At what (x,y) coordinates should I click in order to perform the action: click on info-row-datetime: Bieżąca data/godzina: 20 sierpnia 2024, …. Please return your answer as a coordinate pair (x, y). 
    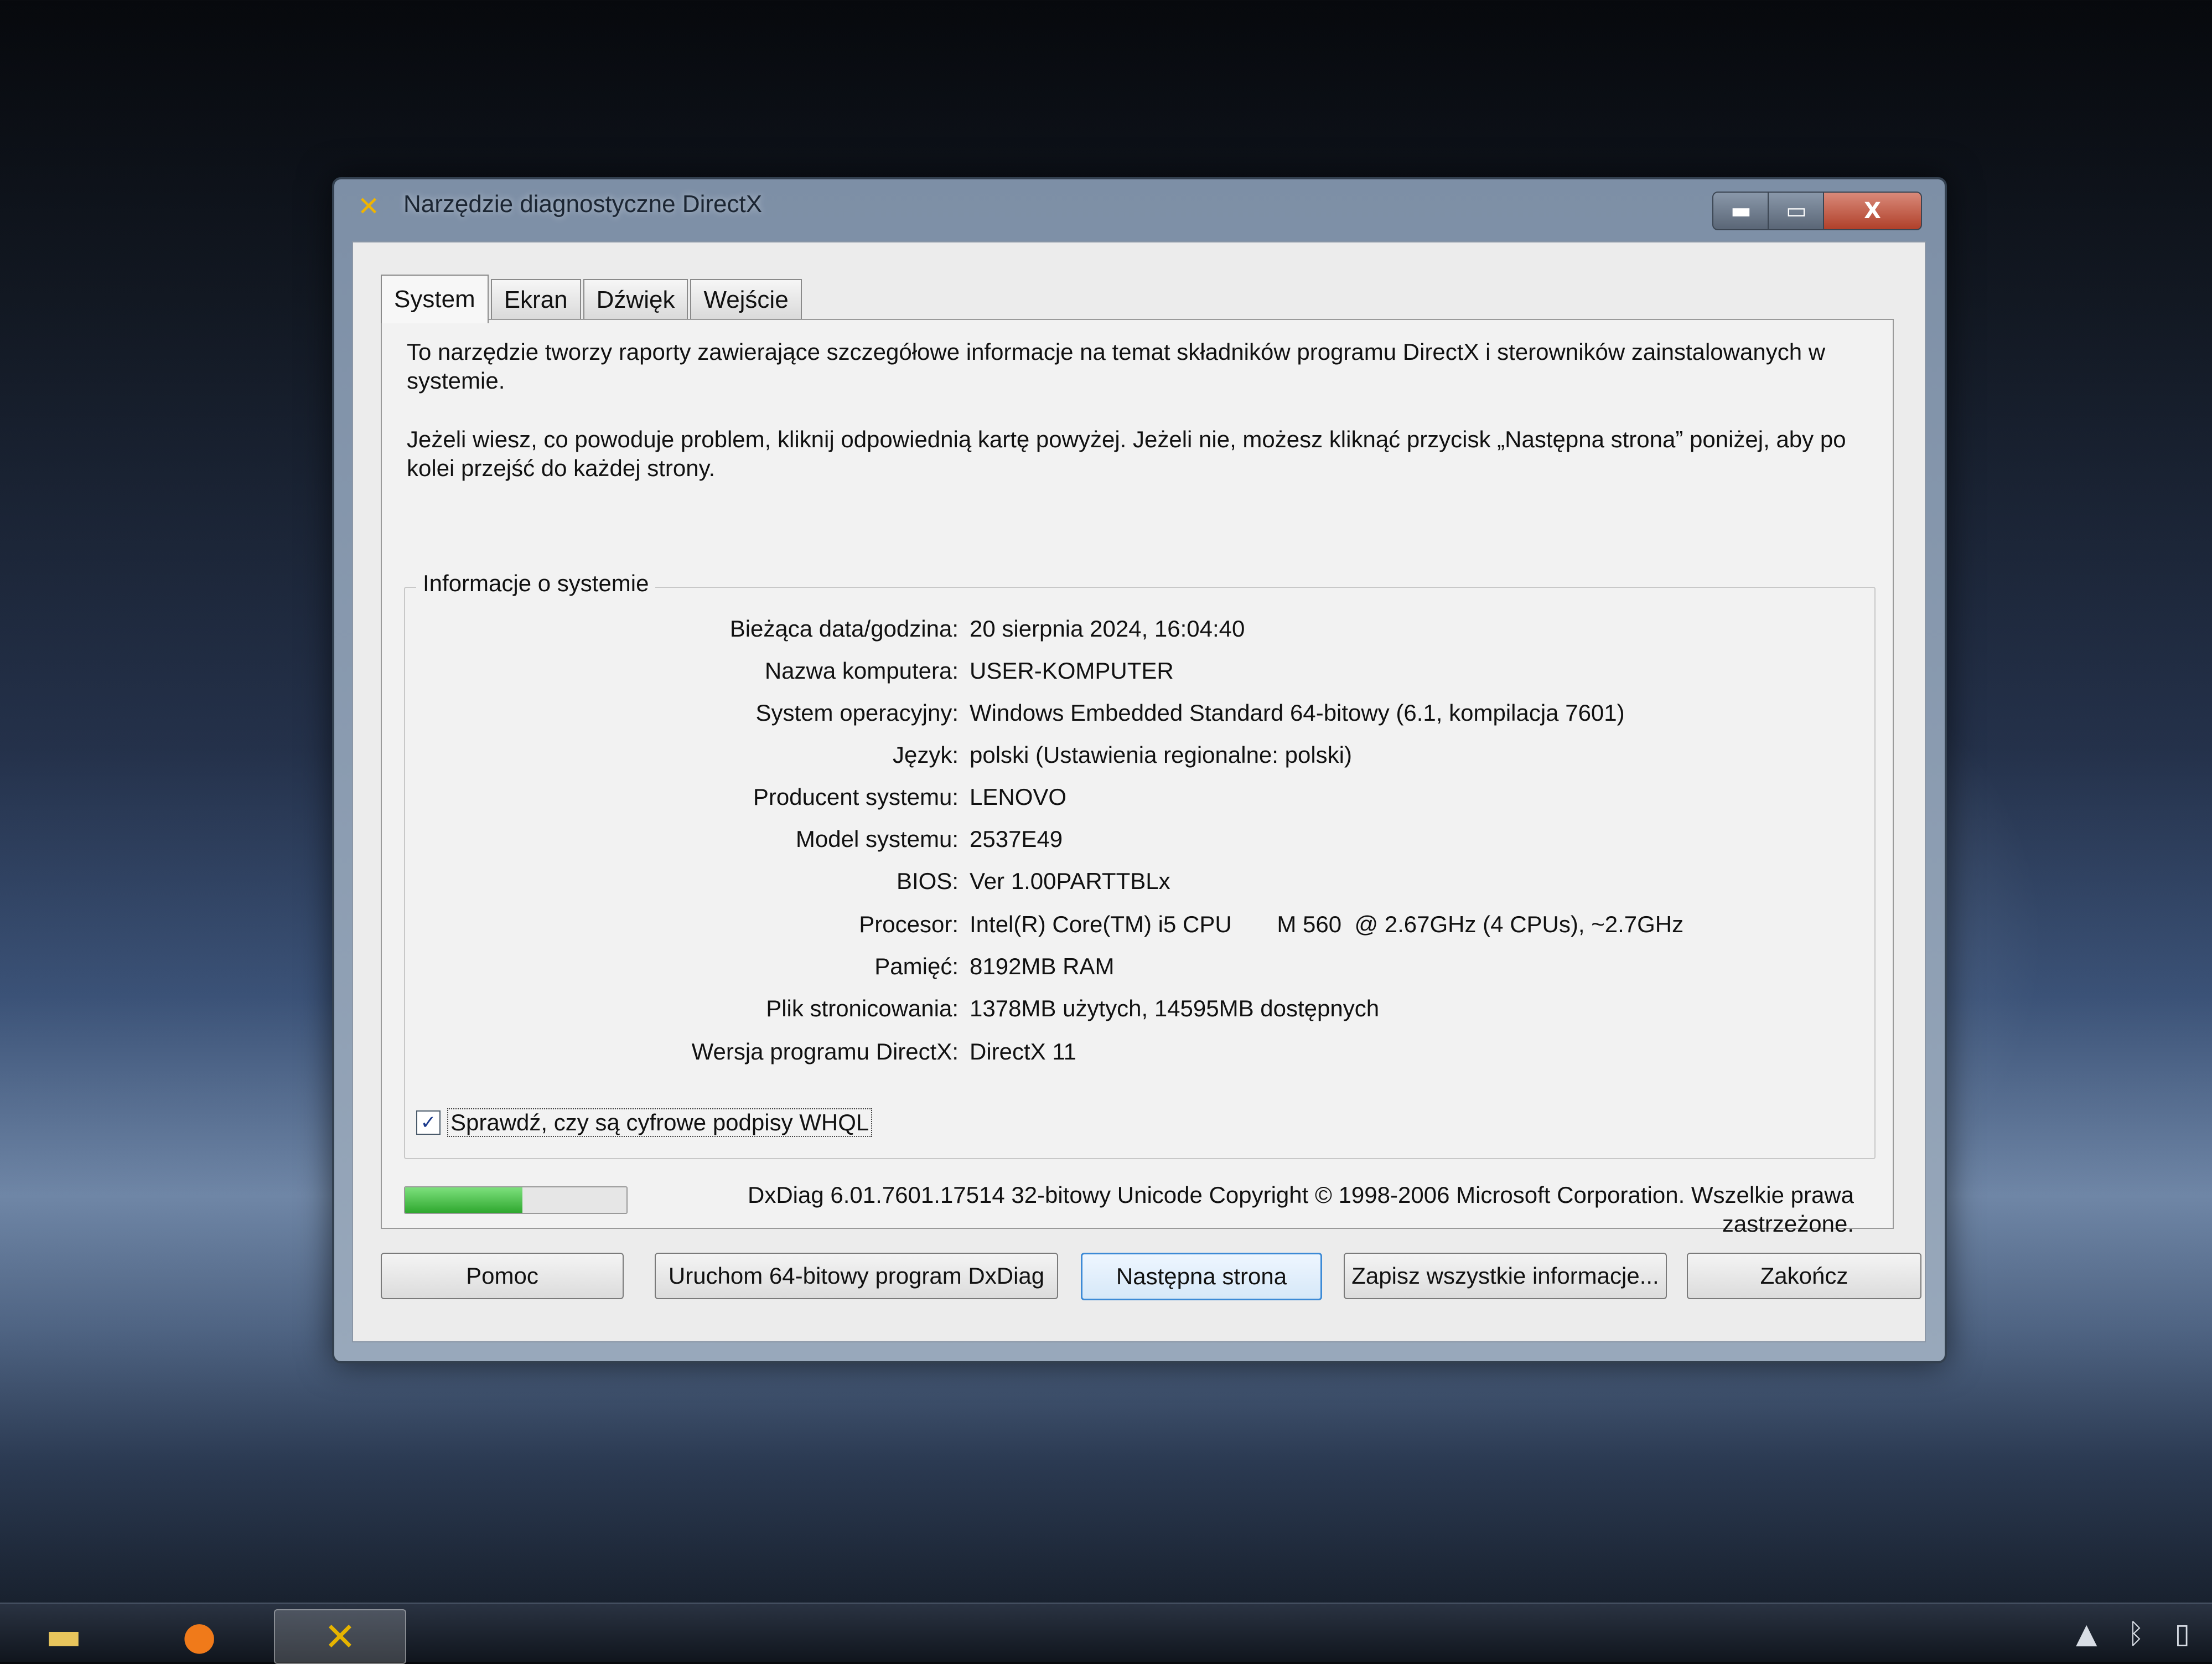
    Looking at the image, I should click on (1124, 632).